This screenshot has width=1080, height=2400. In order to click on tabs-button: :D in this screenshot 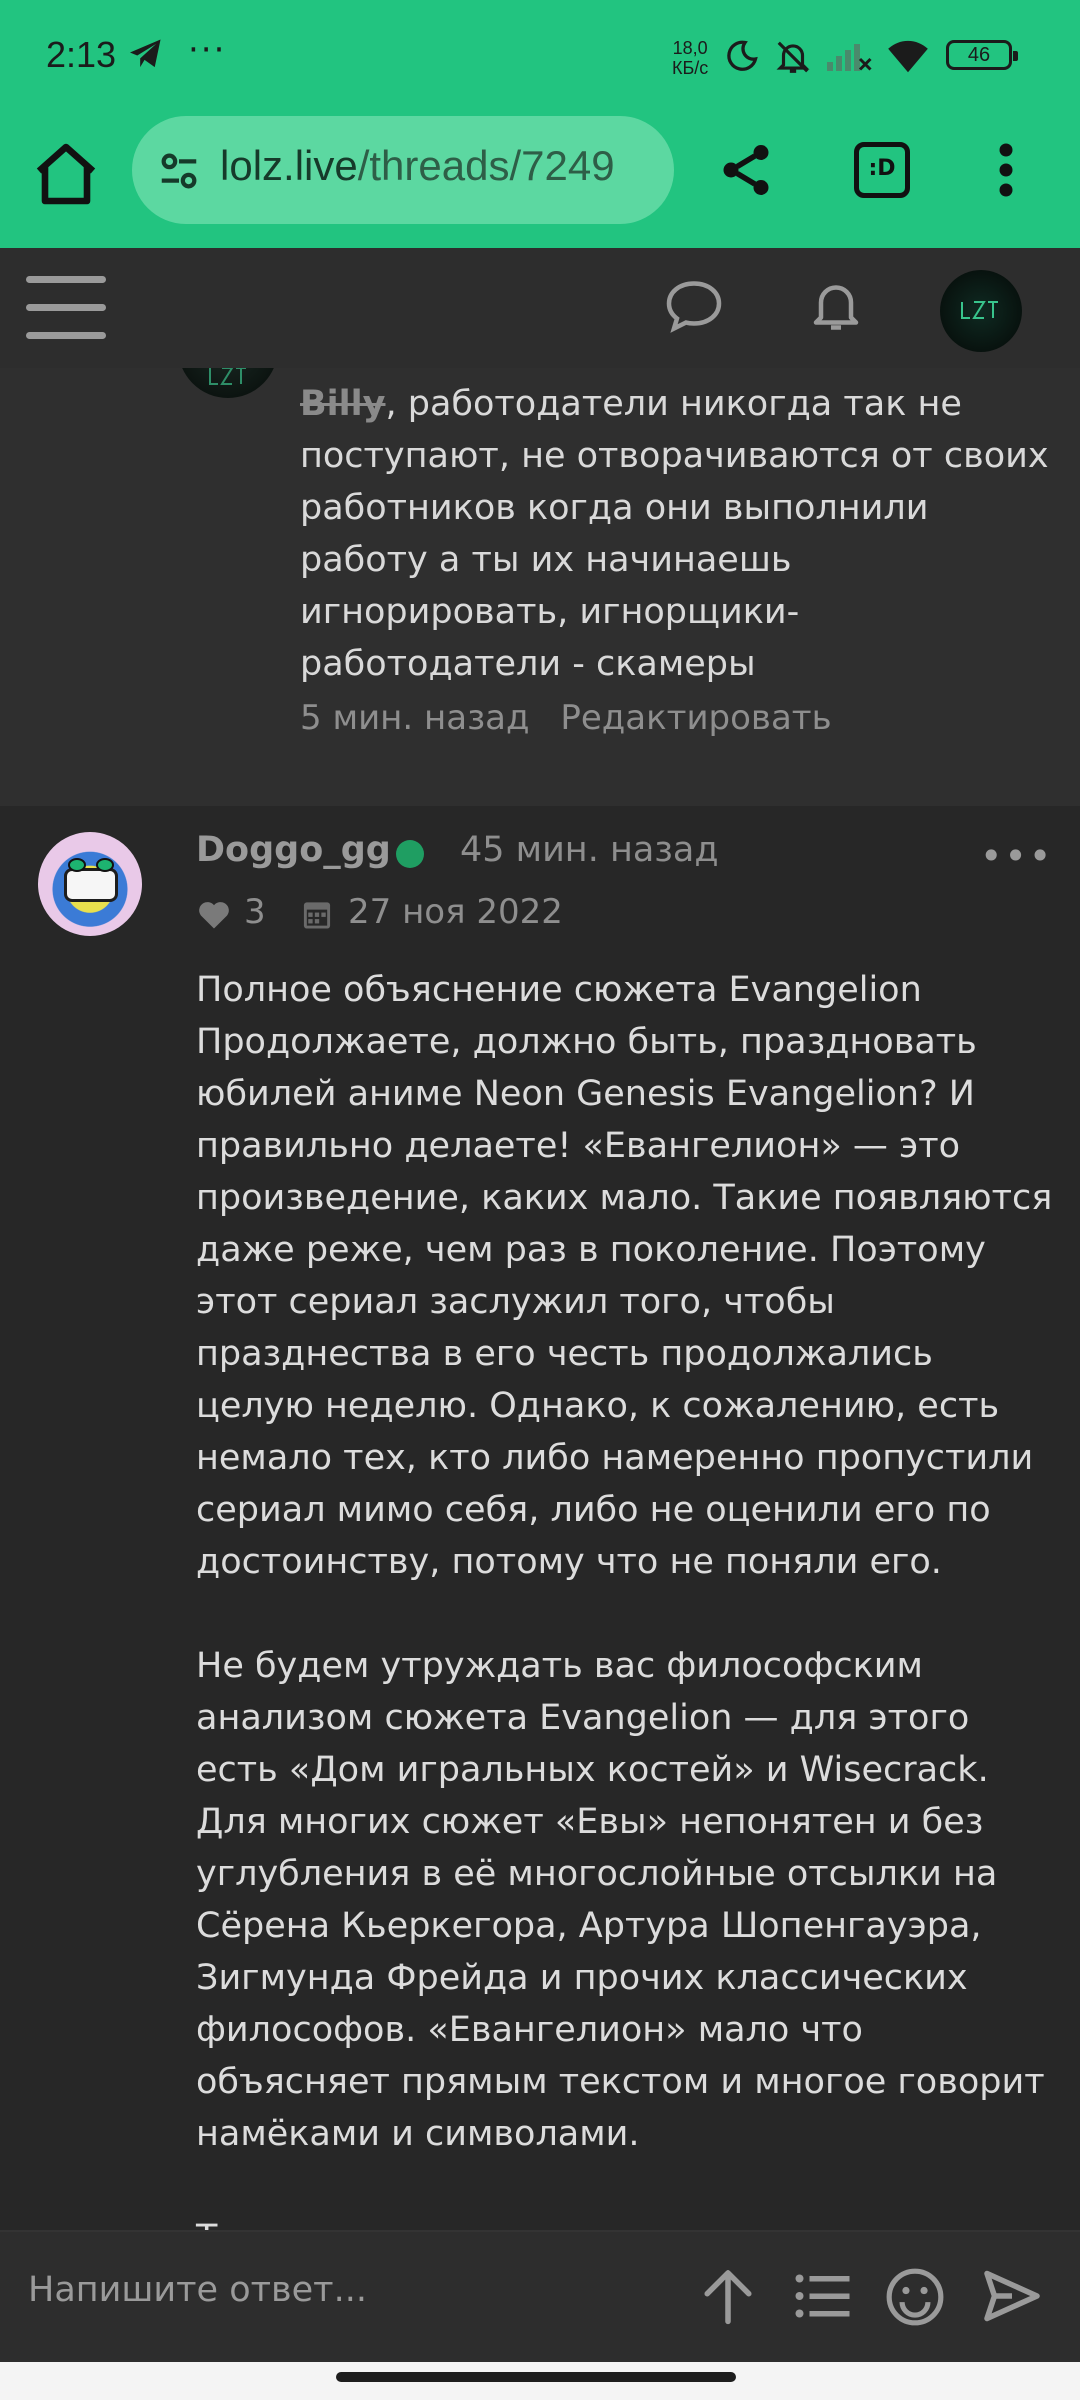, I will do `click(882, 170)`.